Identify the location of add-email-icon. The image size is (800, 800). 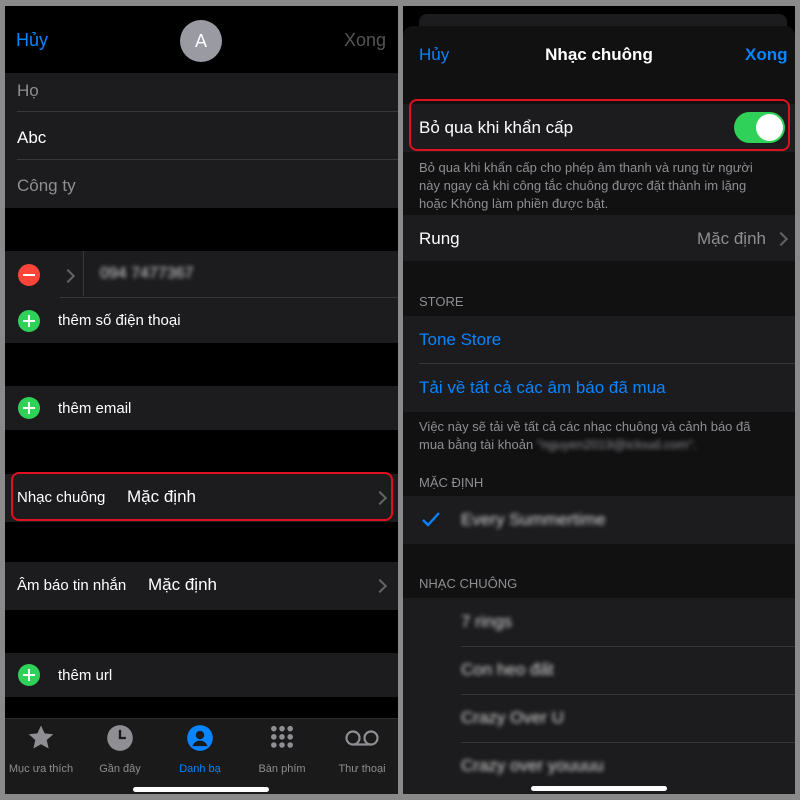
(29, 408).